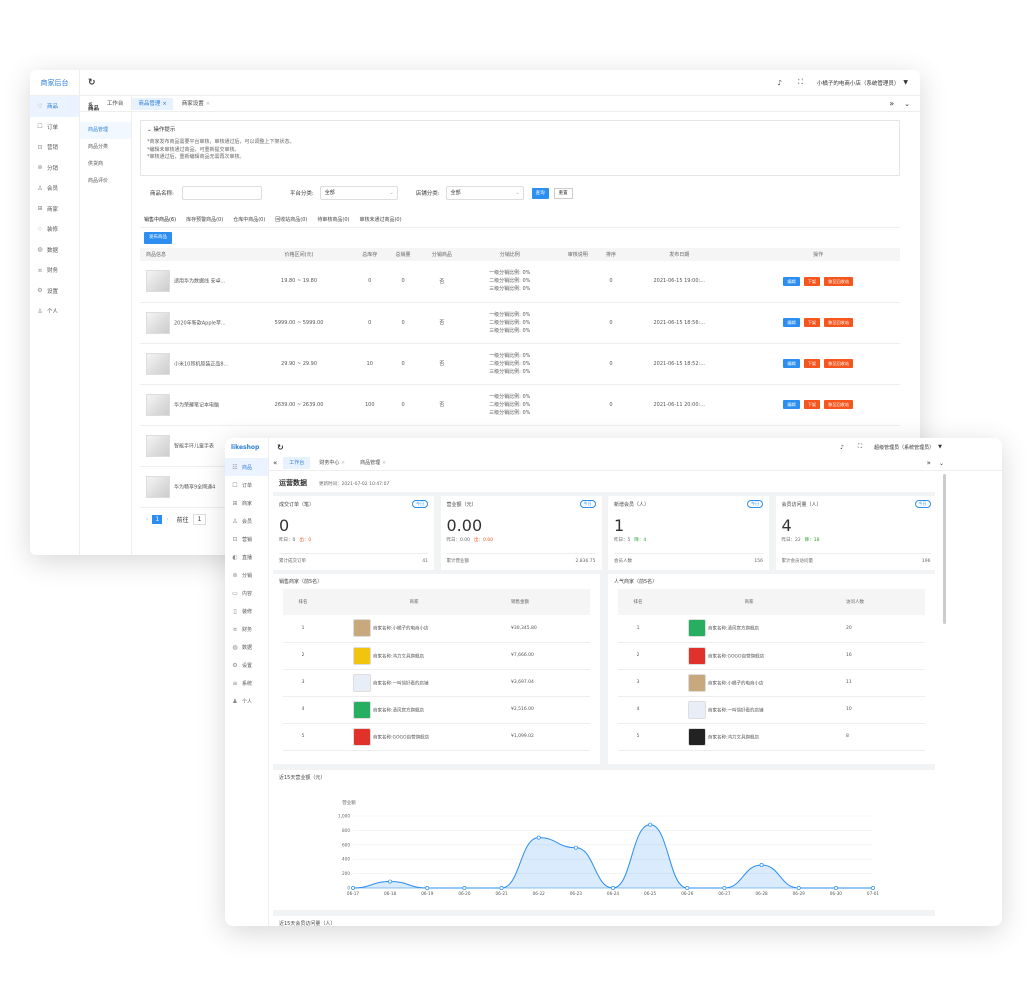 This screenshot has width=1032, height=1000. Describe the element at coordinates (297, 463) in the screenshot. I see `tab-workbench: 工作台` at that location.